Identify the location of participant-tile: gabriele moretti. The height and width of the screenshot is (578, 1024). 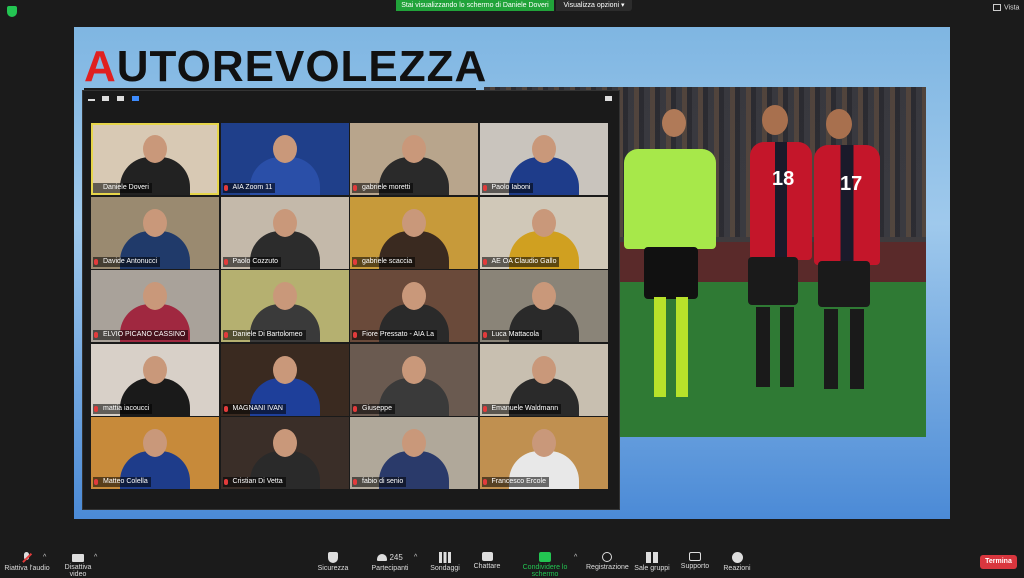
(414, 159).